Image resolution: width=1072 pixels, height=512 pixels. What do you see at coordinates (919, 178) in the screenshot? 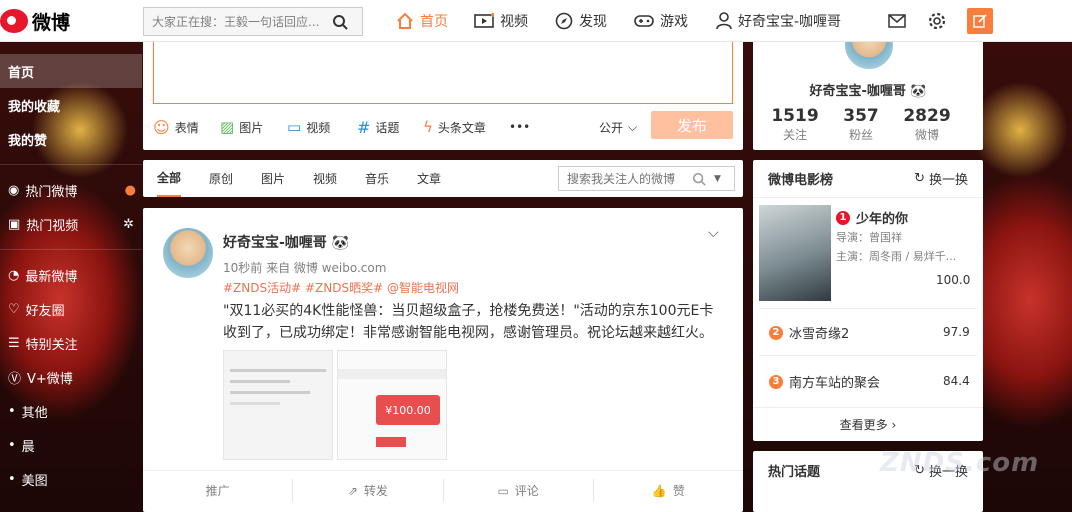
I see `refresh-icon: ↻` at bounding box center [919, 178].